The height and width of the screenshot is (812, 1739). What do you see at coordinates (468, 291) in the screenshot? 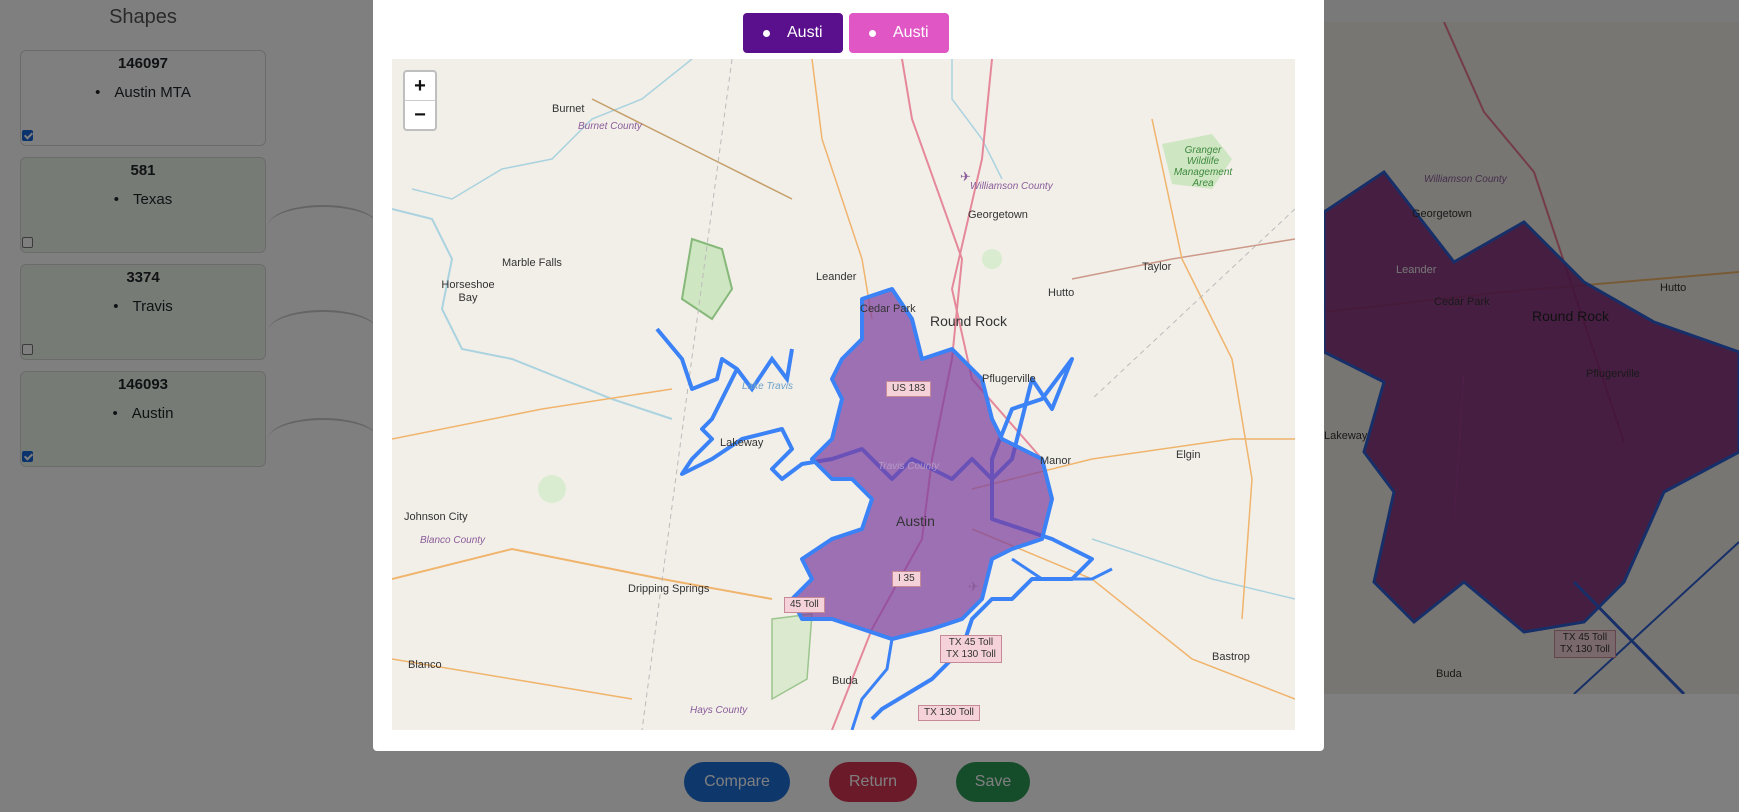
I see `map-label-horseshoe-bay: Horseshoe Bay` at bounding box center [468, 291].